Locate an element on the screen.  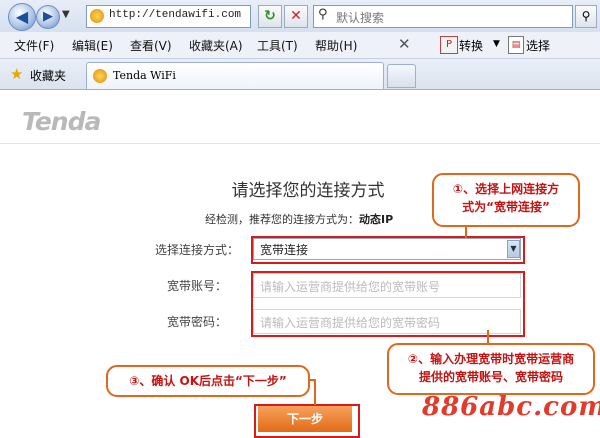
callout-2-line-1: ②、输入办理宽带时宽带运营商 is located at coordinates (491, 359).